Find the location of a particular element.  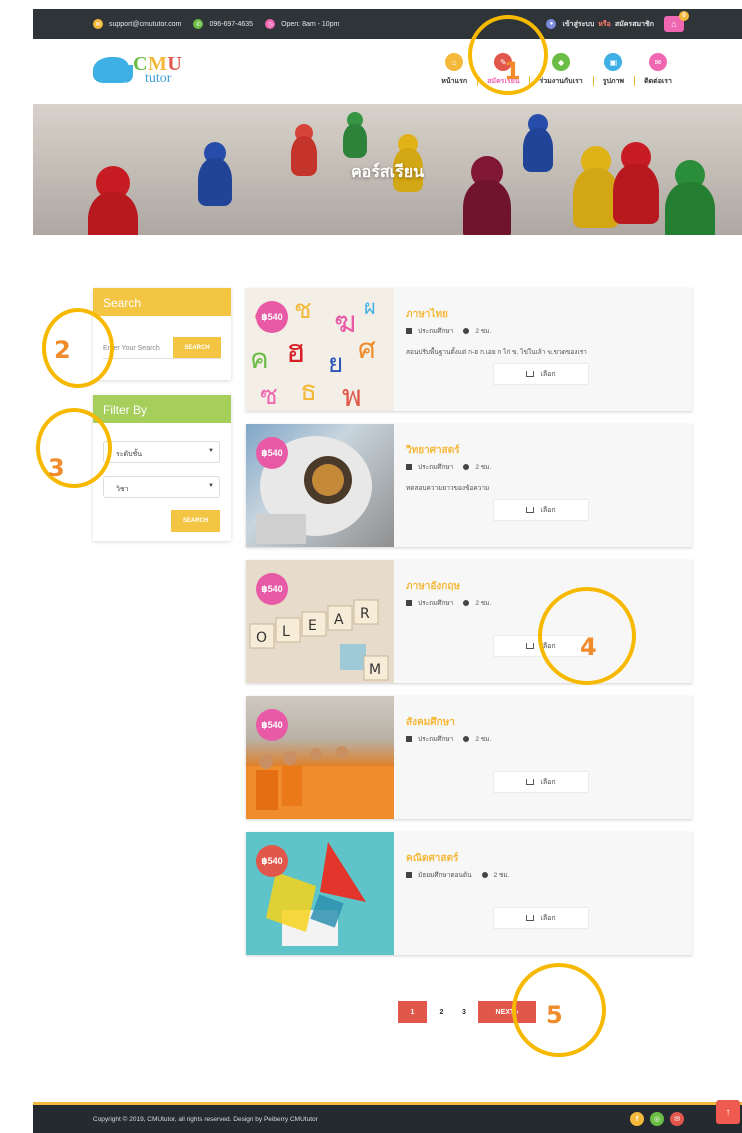

page-1-button: 1 is located at coordinates (412, 1012).